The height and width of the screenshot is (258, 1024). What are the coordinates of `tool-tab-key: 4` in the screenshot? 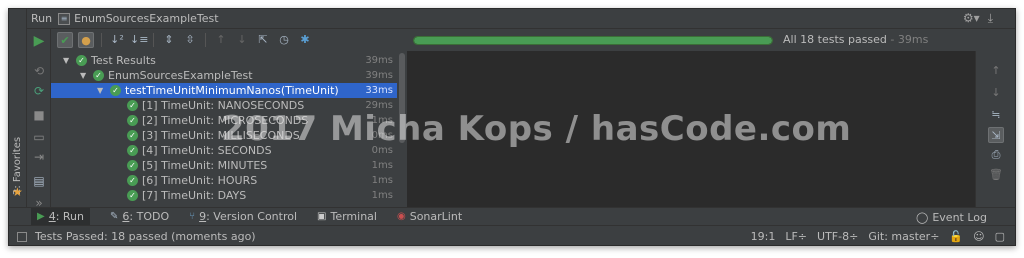 It's located at (52, 216).